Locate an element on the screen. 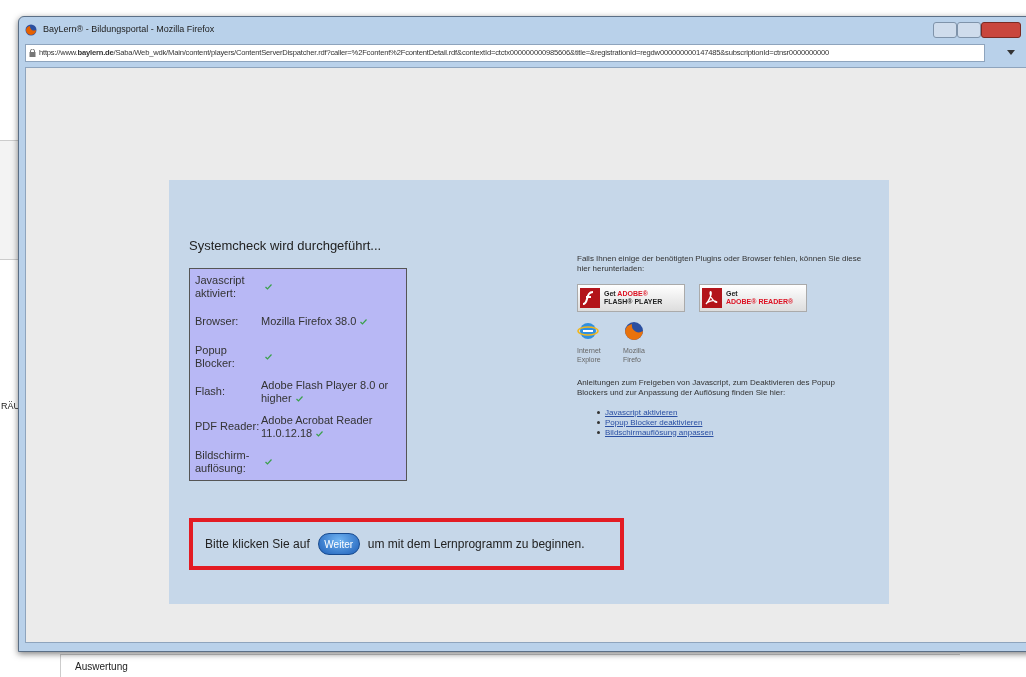 The width and height of the screenshot is (1026, 677). lock-icon is located at coordinates (32, 53).